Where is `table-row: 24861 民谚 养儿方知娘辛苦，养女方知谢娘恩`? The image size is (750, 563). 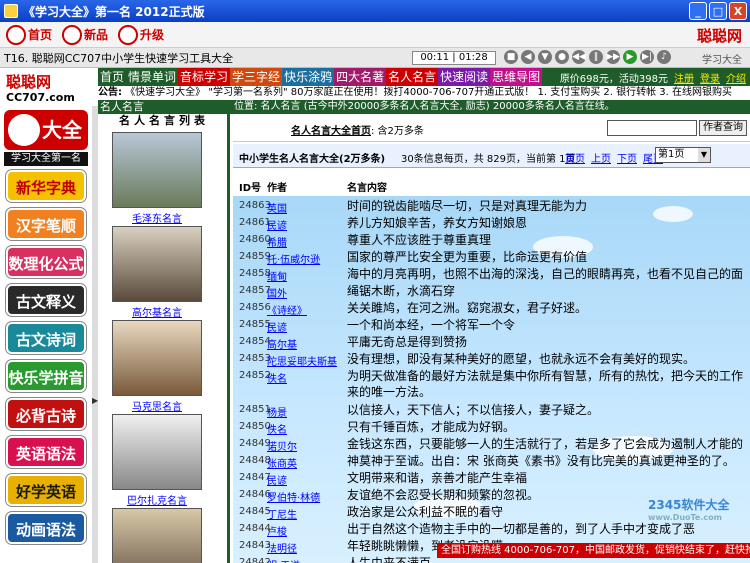
table-row: 24861 民谚 养儿方知娘辛苦，养女方知谢娘恩 is located at coordinates (491, 223).